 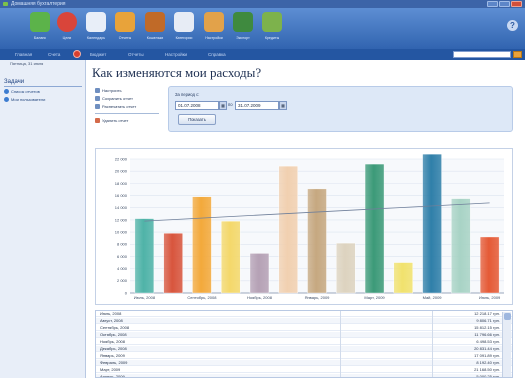 What do you see at coordinates (304, 335) in the screenshot?
I see `table-row: Октябрь, 2008 11 796.66 грн.` at bounding box center [304, 335].